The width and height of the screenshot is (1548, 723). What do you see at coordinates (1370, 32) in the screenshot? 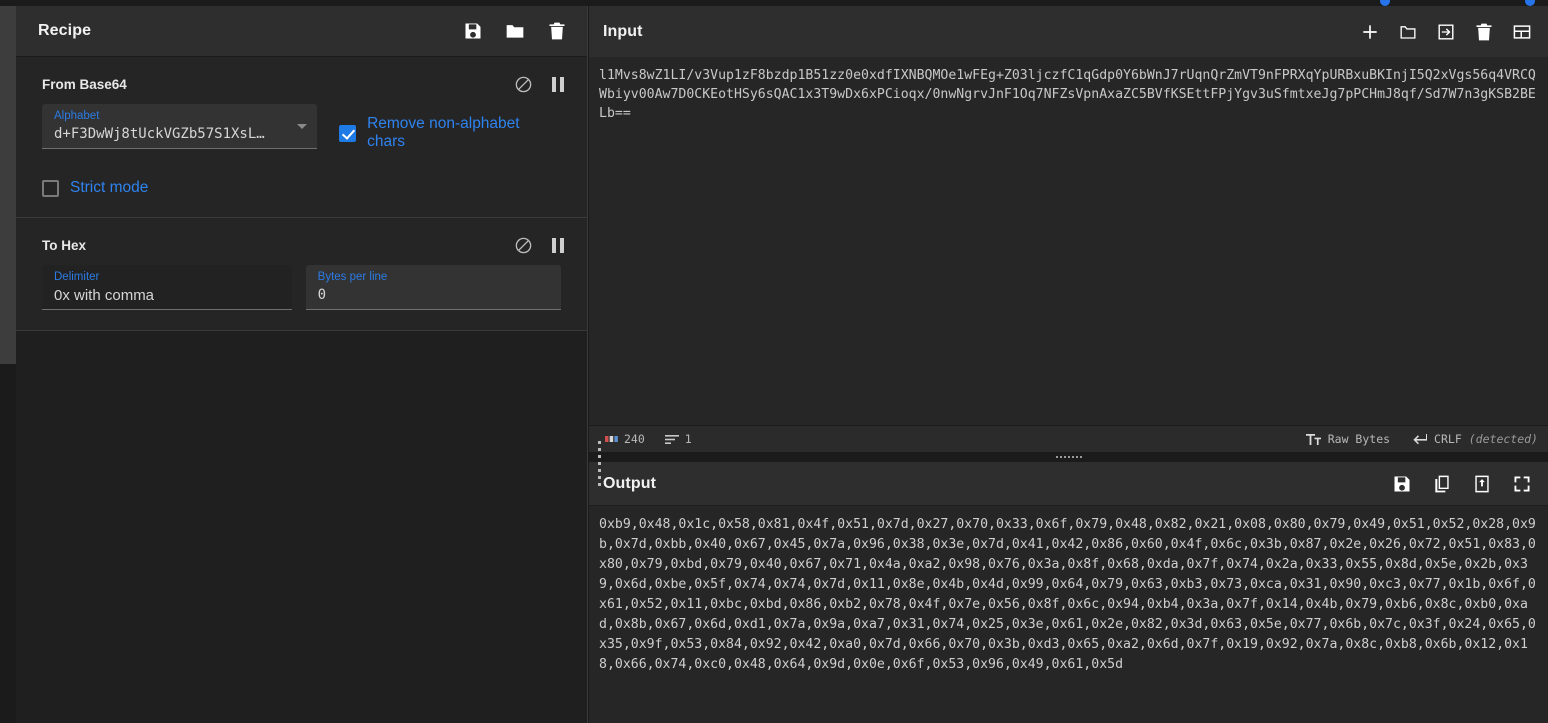
I see `add-tab-icon` at bounding box center [1370, 32].